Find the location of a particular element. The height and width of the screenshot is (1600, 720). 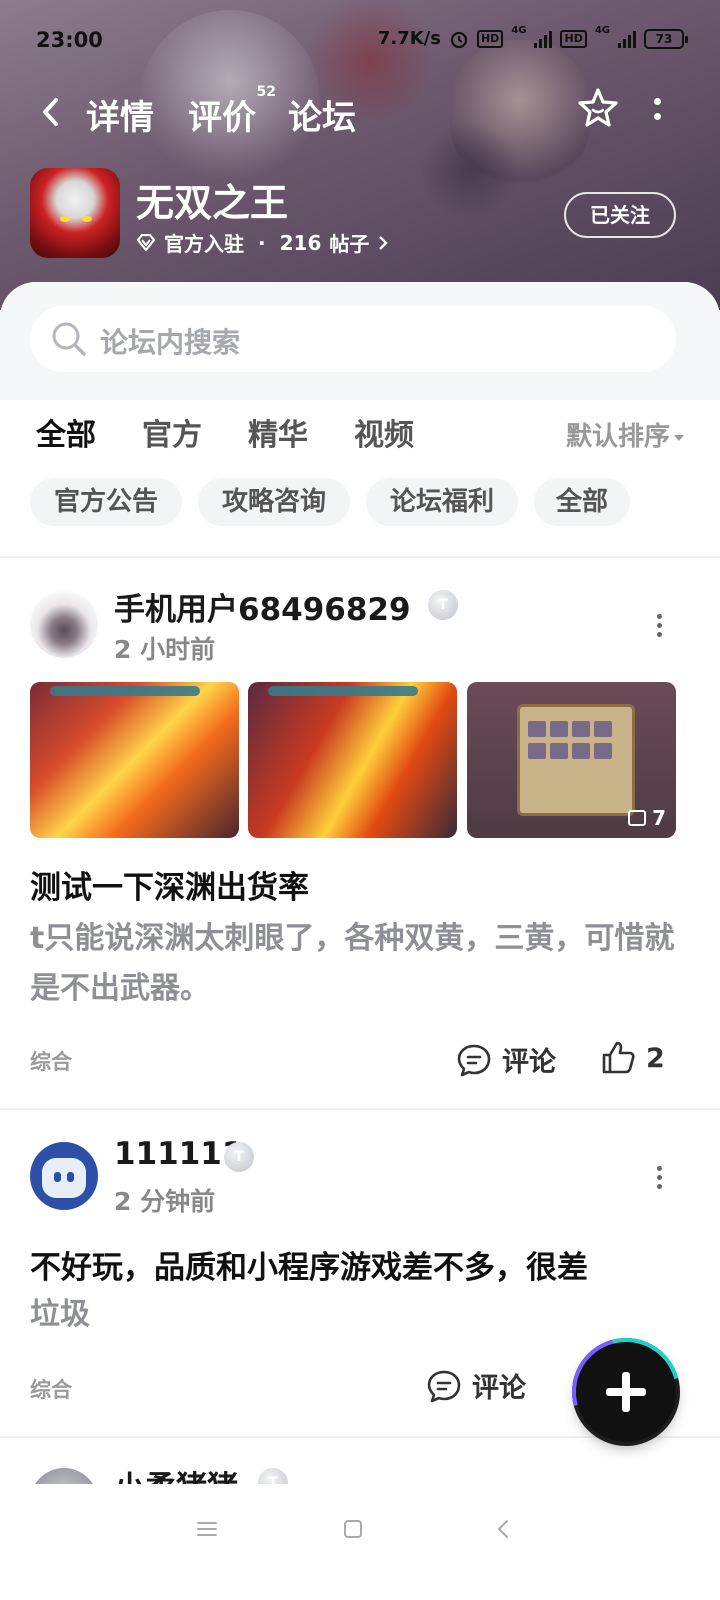

tab-all: 全部 is located at coordinates (66, 432).